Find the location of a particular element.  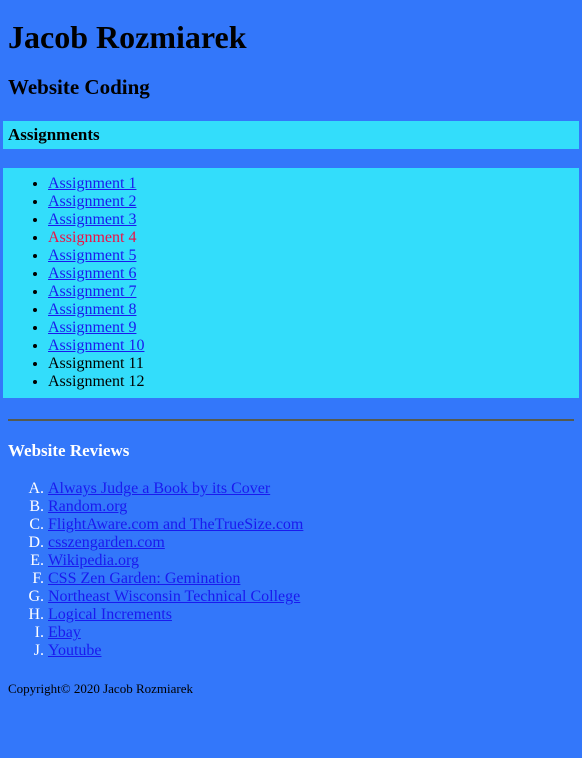

assignments-section-bar: Assignments is located at coordinates (291, 134).